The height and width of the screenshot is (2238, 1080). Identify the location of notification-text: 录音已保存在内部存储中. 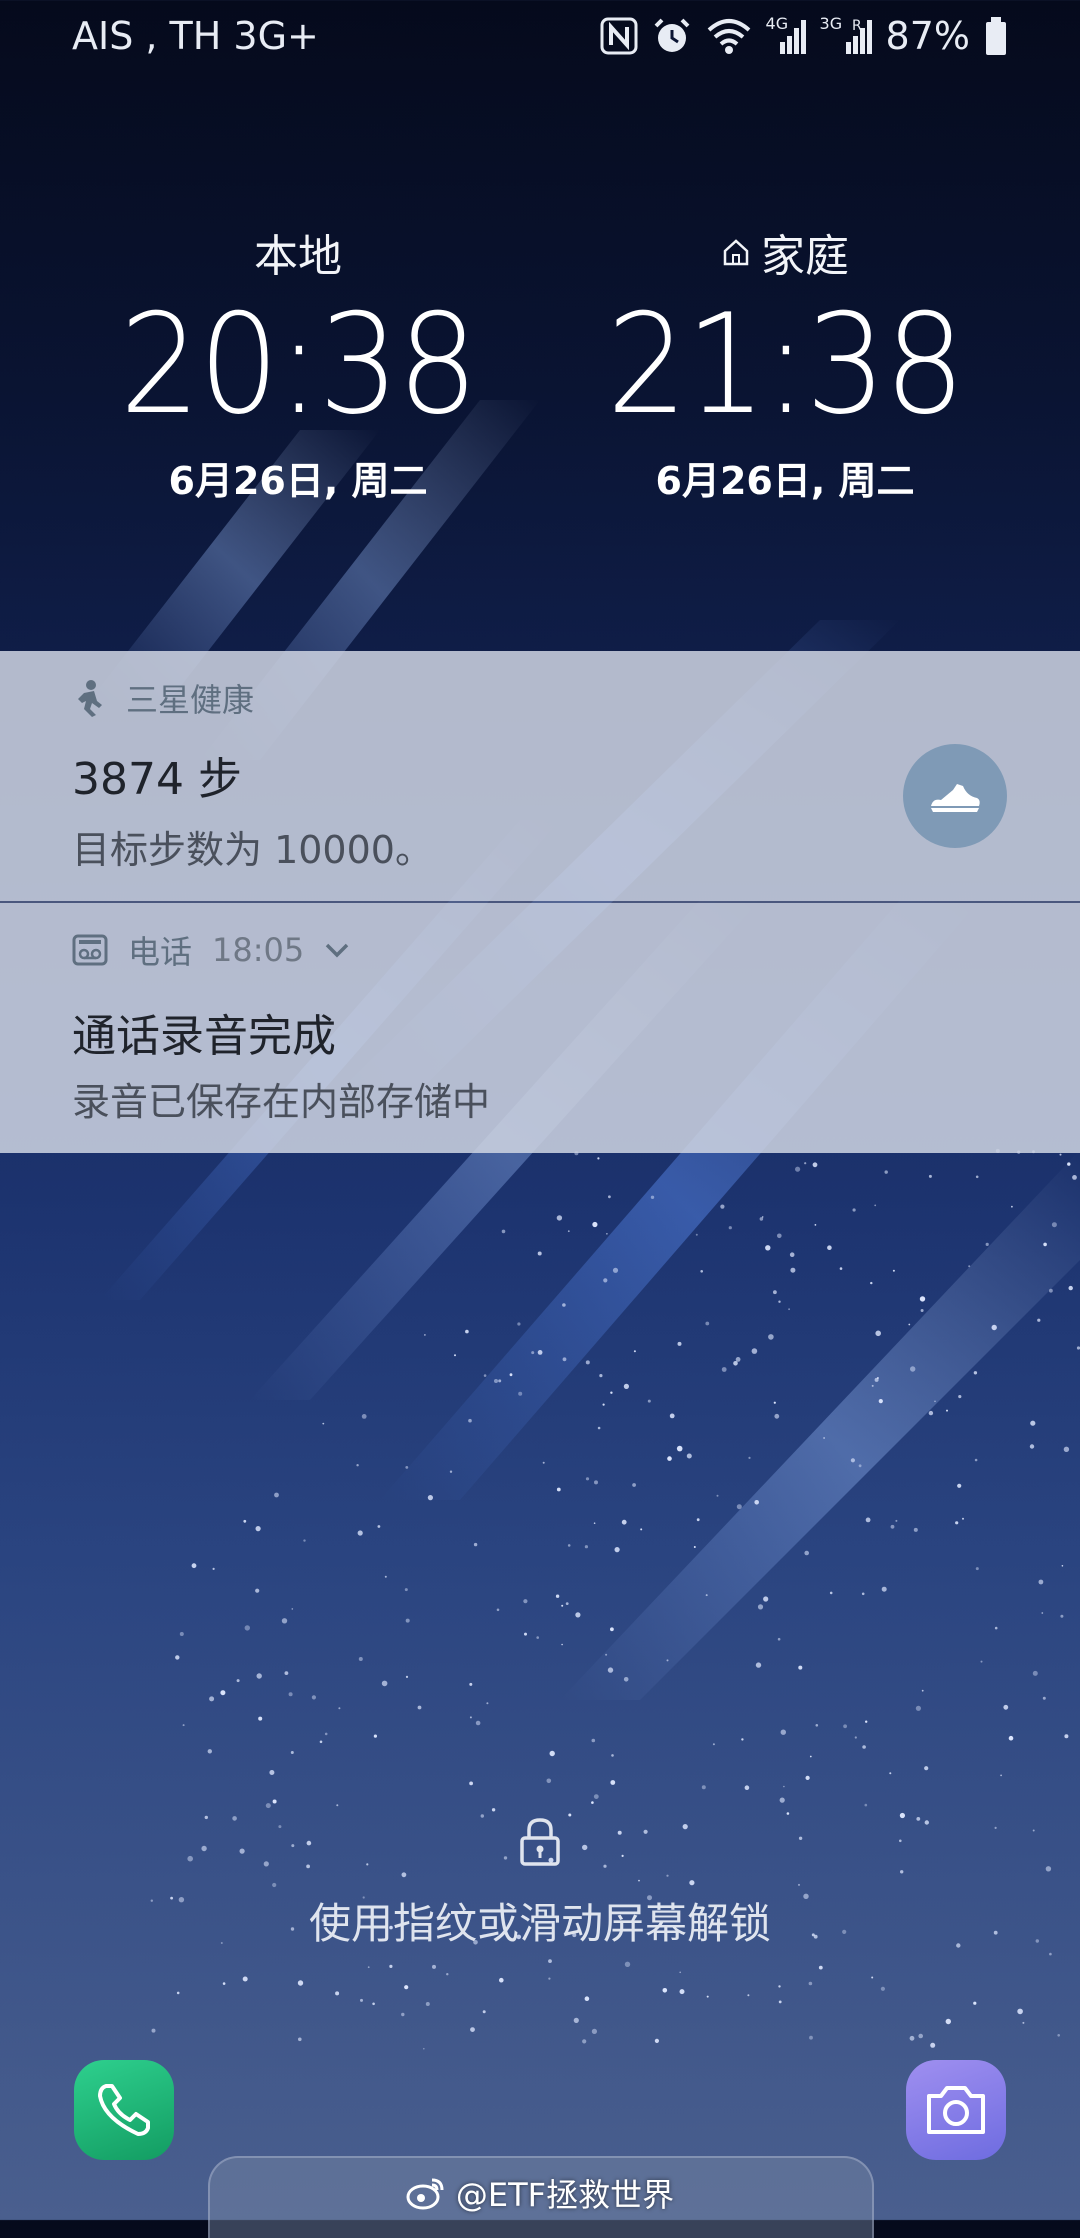
(281, 1102).